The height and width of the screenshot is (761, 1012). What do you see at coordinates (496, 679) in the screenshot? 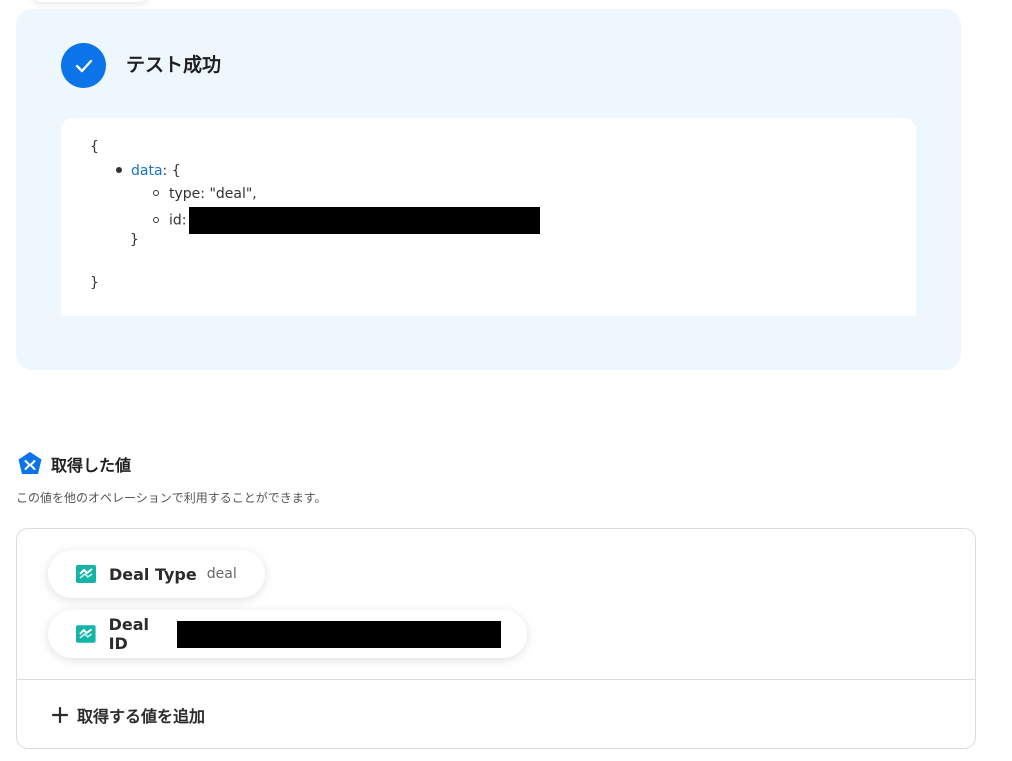
I see `divider` at bounding box center [496, 679].